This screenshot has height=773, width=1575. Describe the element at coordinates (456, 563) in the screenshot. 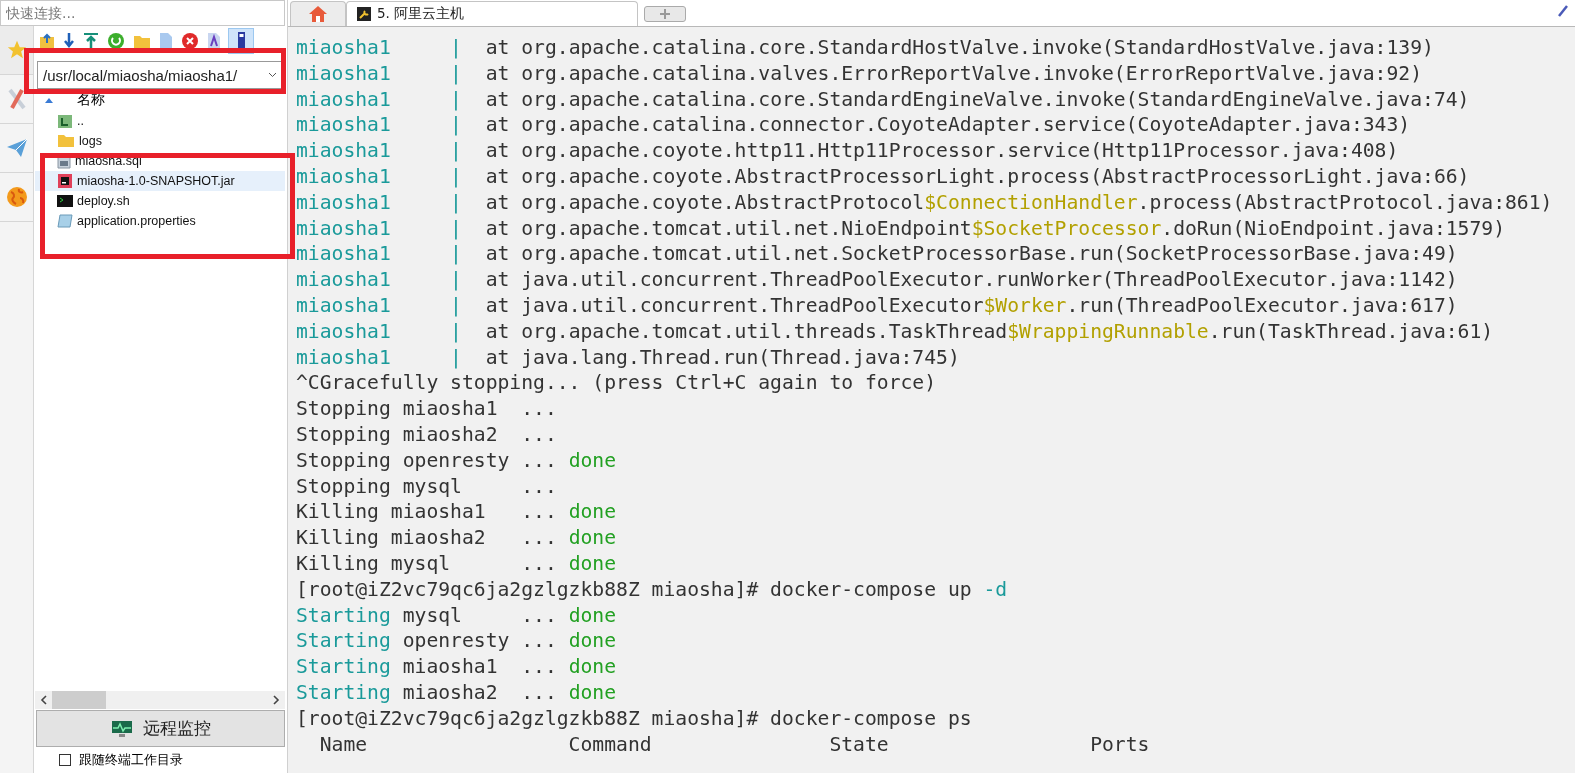

I see `terminal-line: Killing mysql ... done` at that location.